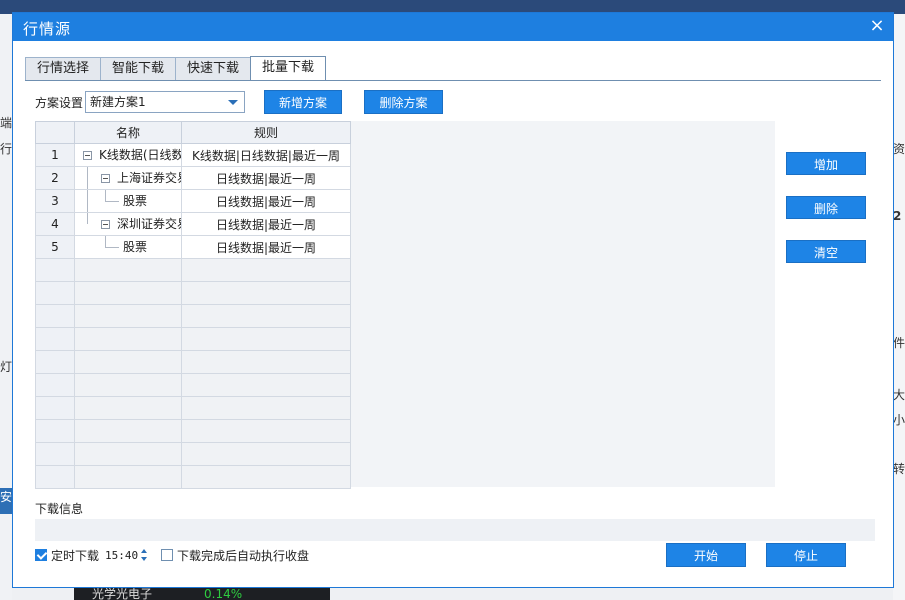 Image resolution: width=905 pixels, height=600 pixels. What do you see at coordinates (826, 163) in the screenshot?
I see `add-rule-button: 增加` at bounding box center [826, 163].